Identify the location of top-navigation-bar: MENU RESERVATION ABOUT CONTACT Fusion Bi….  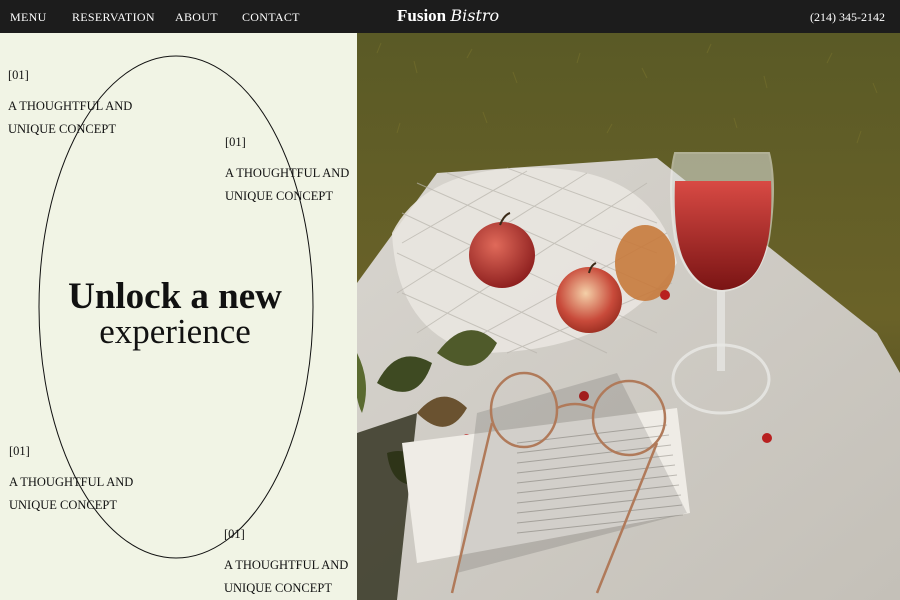
(450, 16).